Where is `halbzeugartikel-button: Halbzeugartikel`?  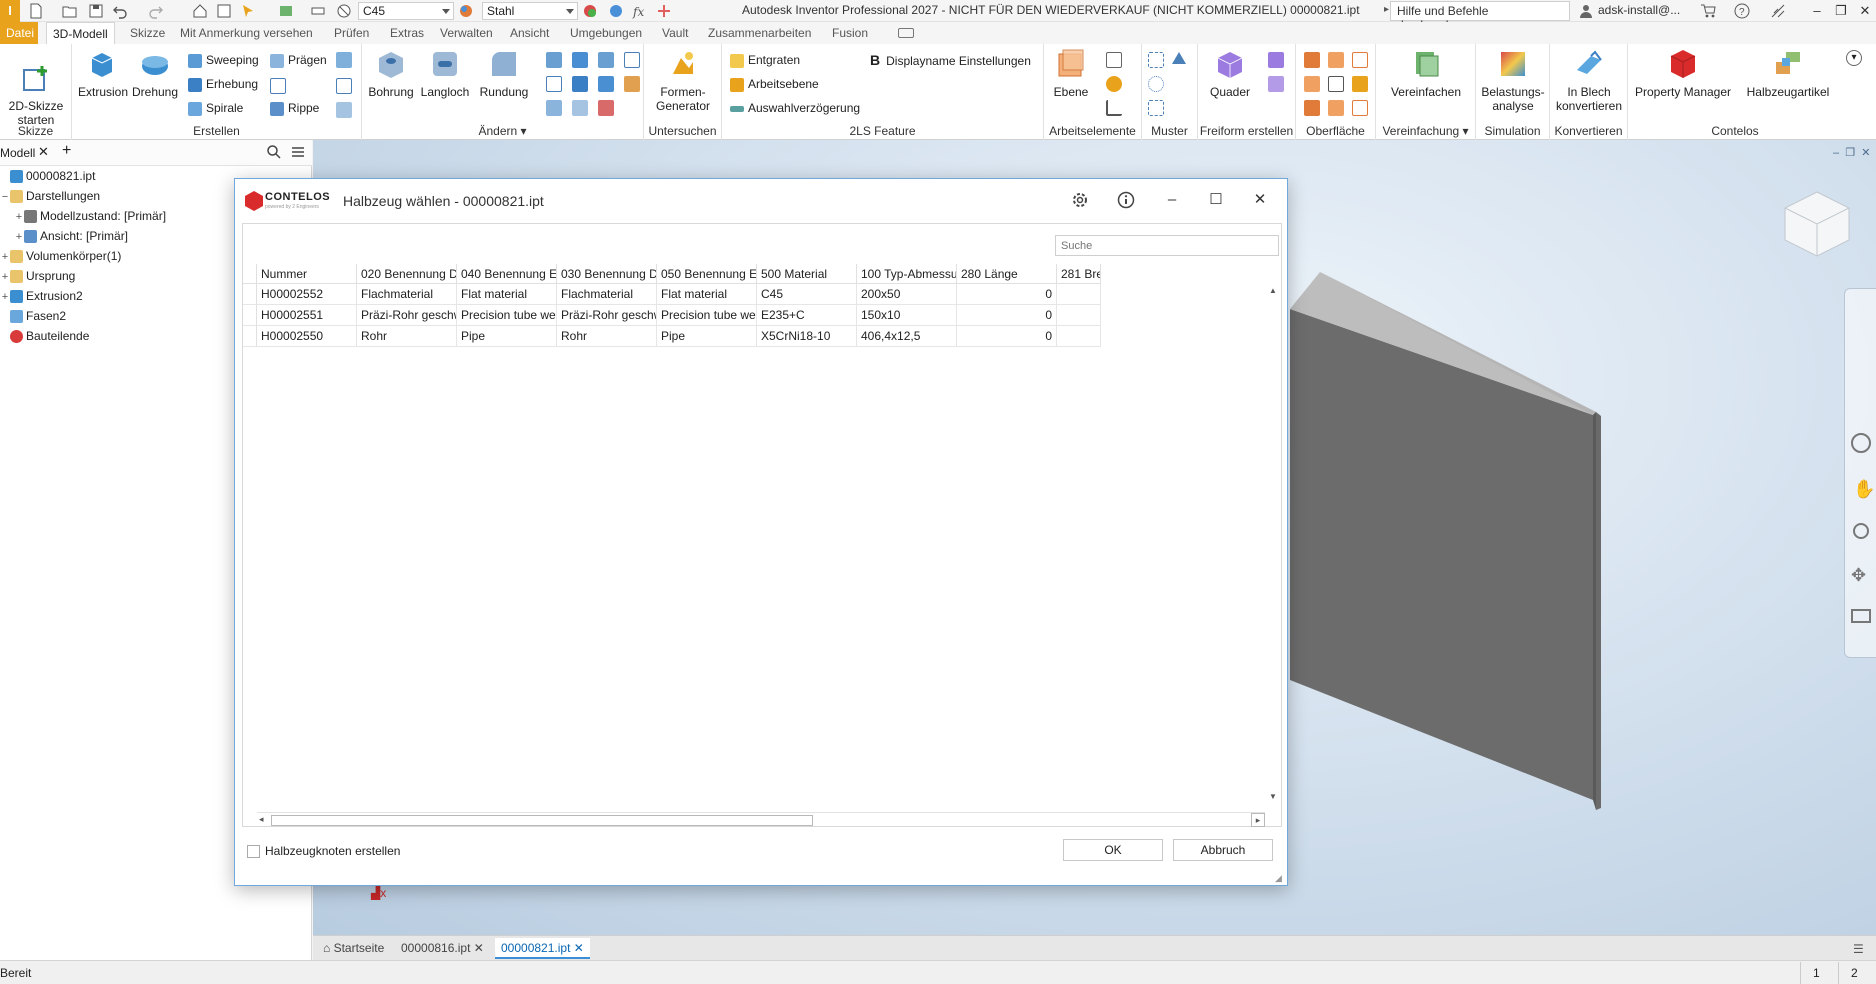 halbzeugartikel-button: Halbzeugartikel is located at coordinates (1788, 73).